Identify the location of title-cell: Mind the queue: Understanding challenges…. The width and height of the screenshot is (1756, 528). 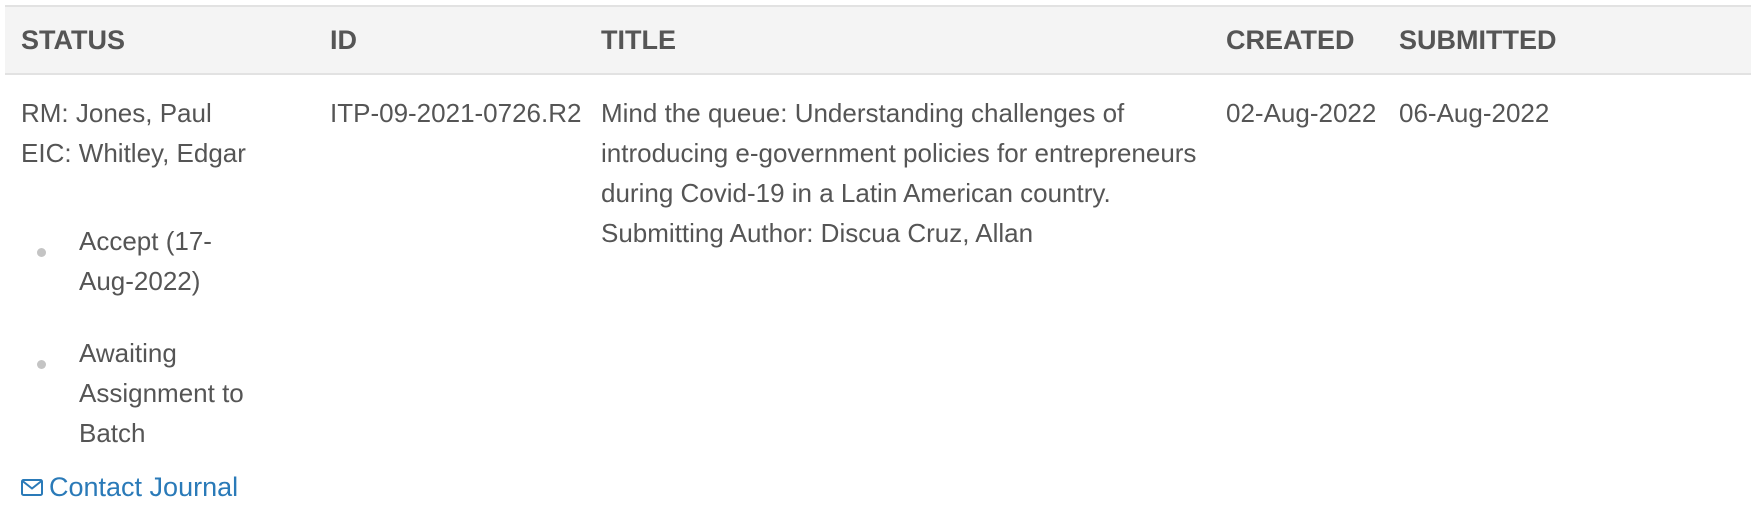
(921, 173).